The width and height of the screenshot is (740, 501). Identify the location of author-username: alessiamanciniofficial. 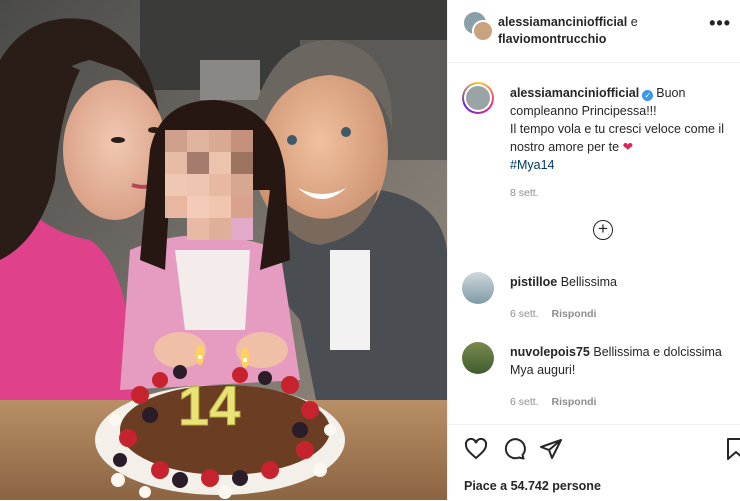
(562, 22).